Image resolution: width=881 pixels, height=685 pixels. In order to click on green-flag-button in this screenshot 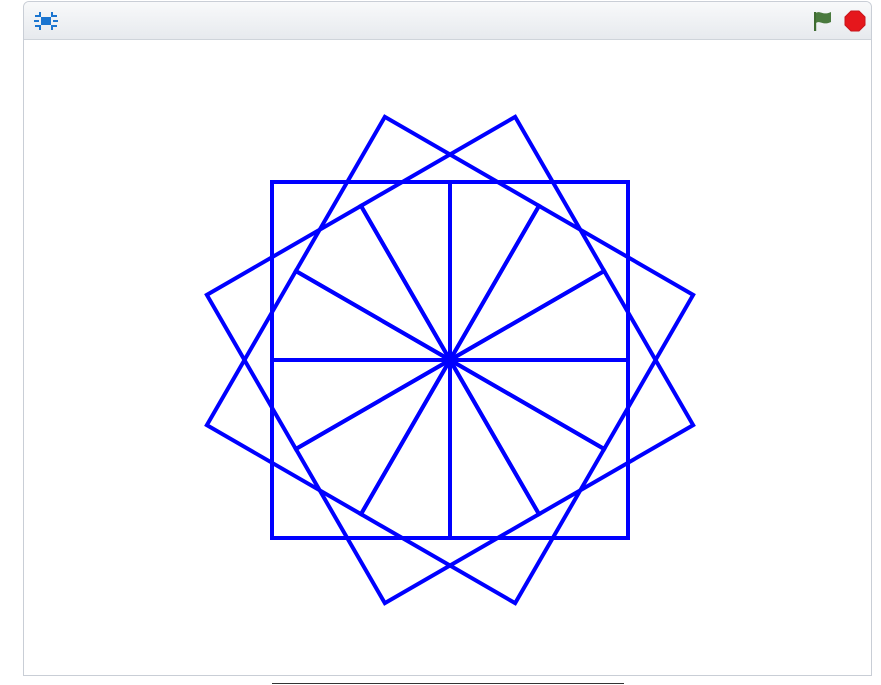, I will do `click(823, 21)`.